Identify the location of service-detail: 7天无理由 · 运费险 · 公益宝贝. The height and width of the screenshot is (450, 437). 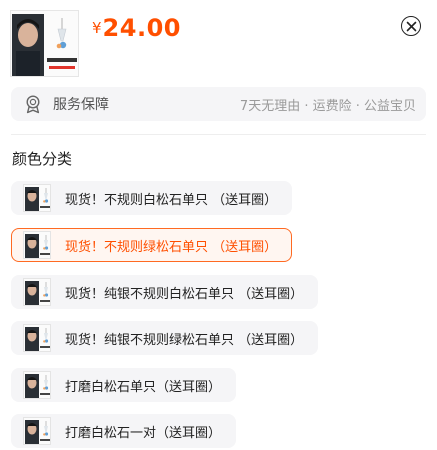
(327, 106).